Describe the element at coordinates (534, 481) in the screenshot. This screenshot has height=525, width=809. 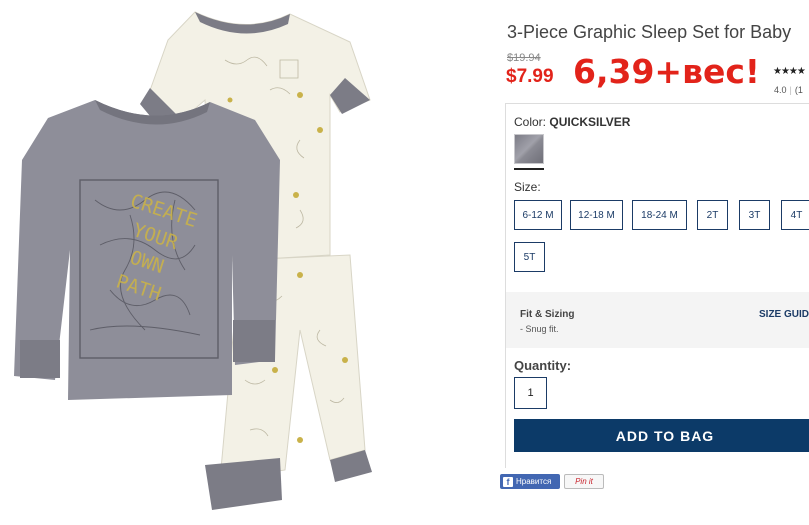
I see `facebook-like-label: Нравится` at that location.